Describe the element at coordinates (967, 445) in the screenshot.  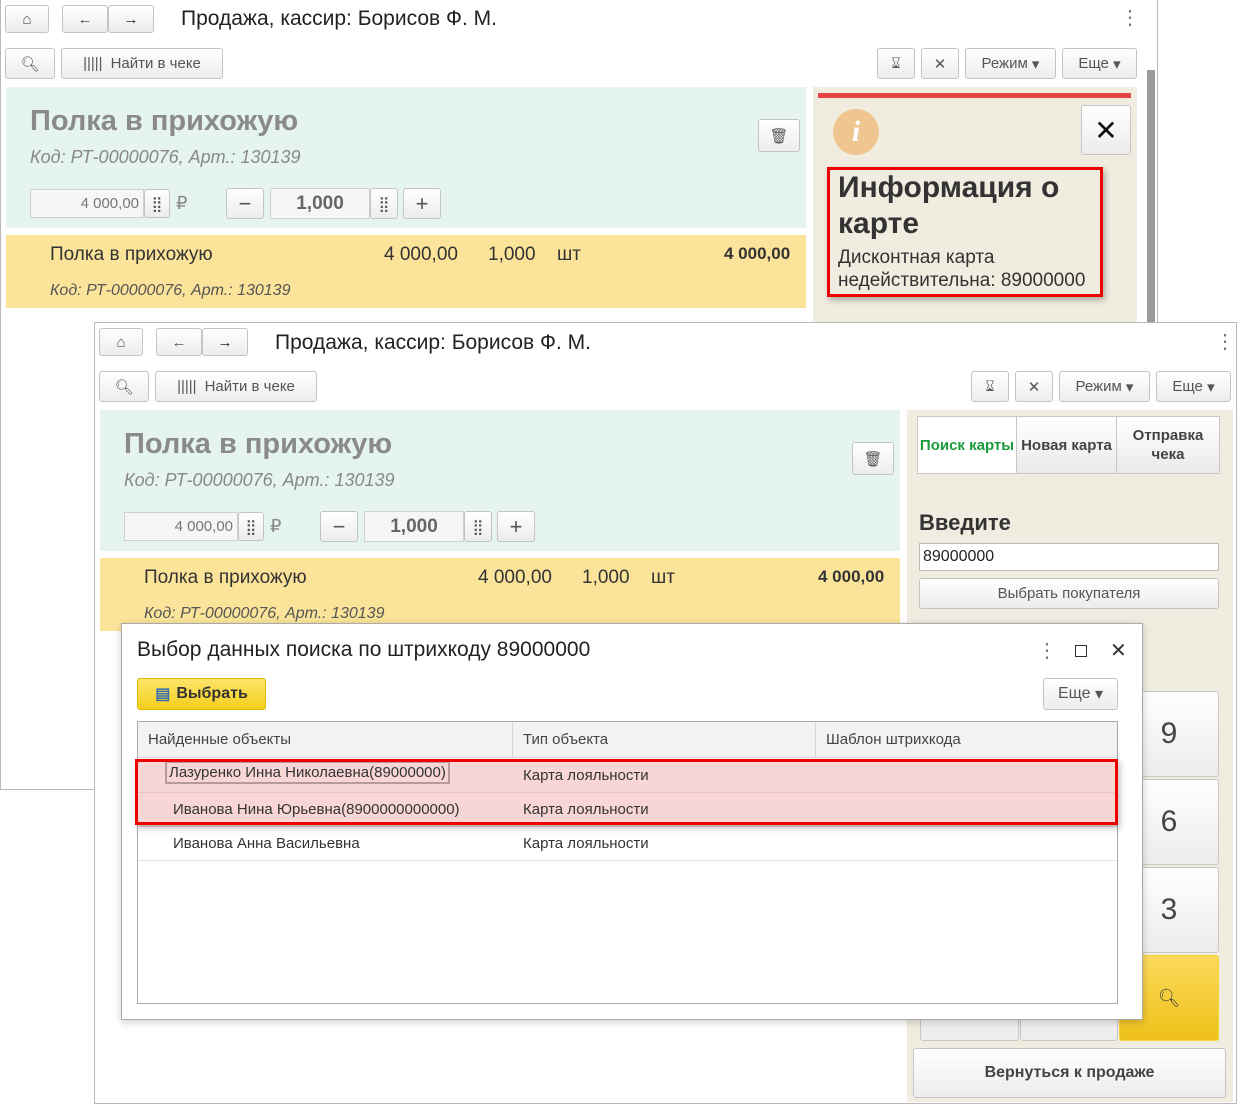
I see `tab-card-search: Поиск карты` at that location.